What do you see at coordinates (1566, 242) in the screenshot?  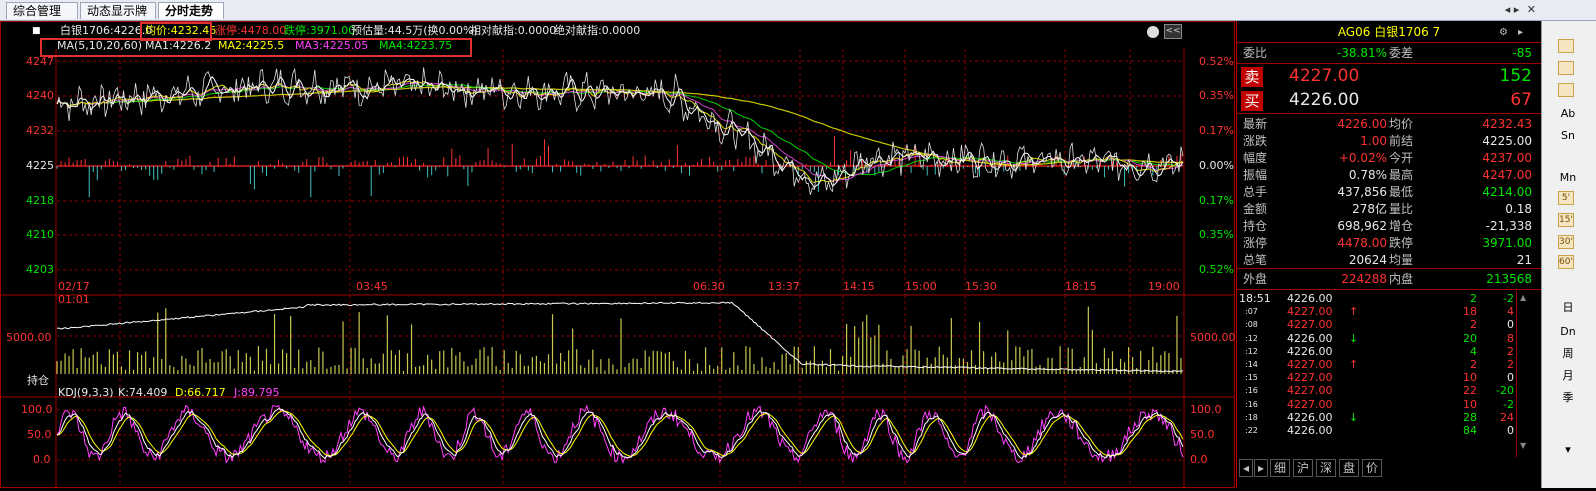 I see `period-button-5: 30'` at bounding box center [1566, 242].